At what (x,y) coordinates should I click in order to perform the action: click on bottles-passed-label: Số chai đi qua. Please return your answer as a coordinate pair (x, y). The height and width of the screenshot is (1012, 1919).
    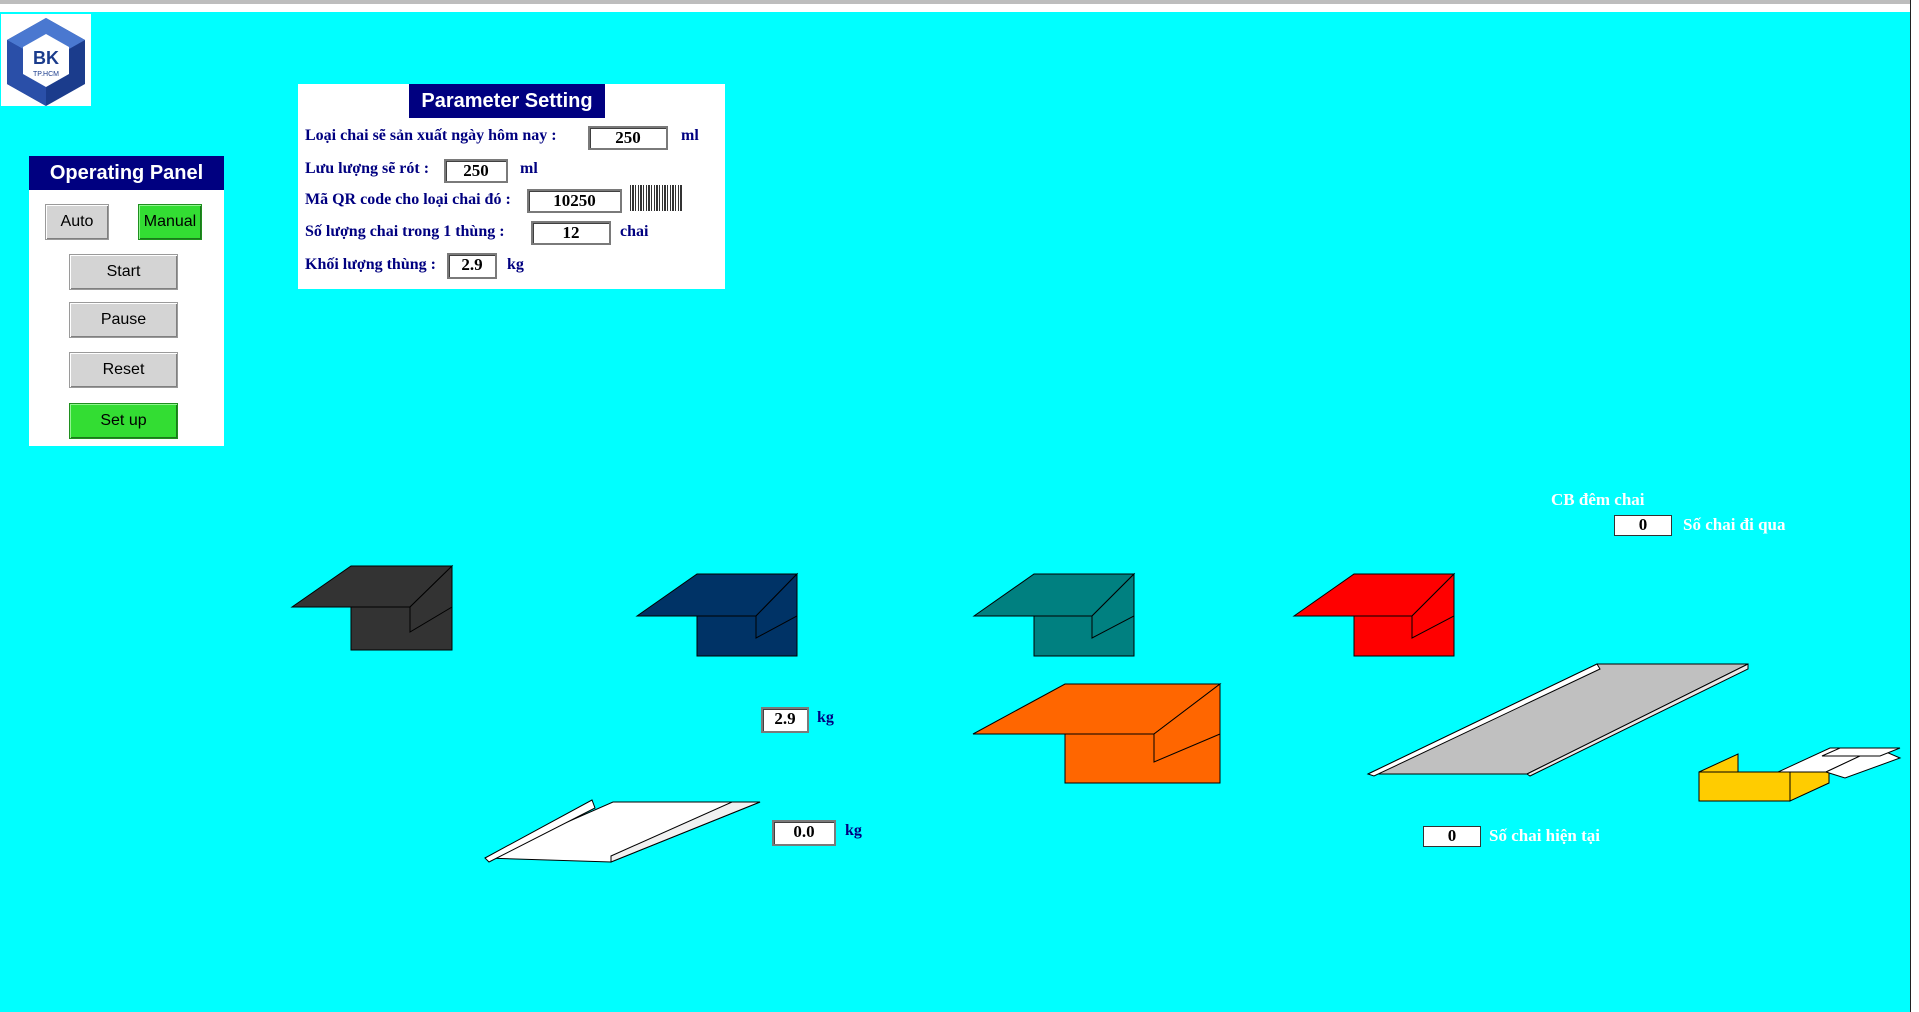
    Looking at the image, I should click on (1734, 524).